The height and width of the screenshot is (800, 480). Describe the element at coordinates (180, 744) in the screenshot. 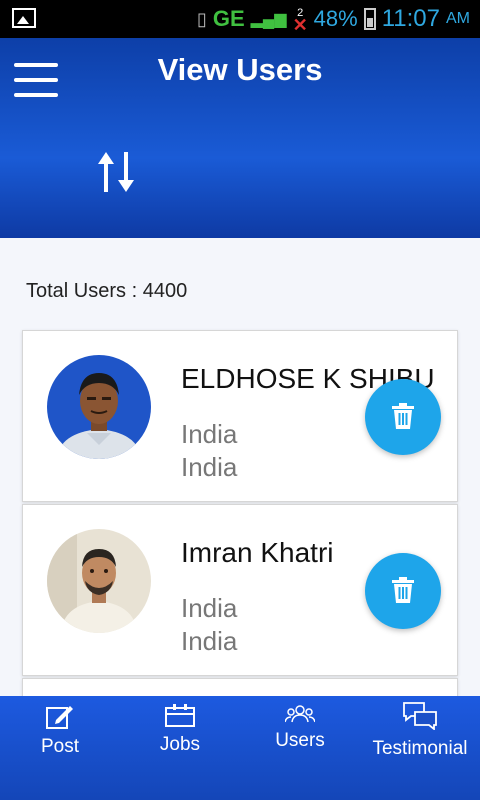

I see `nav-jobs-label: Jobs` at that location.